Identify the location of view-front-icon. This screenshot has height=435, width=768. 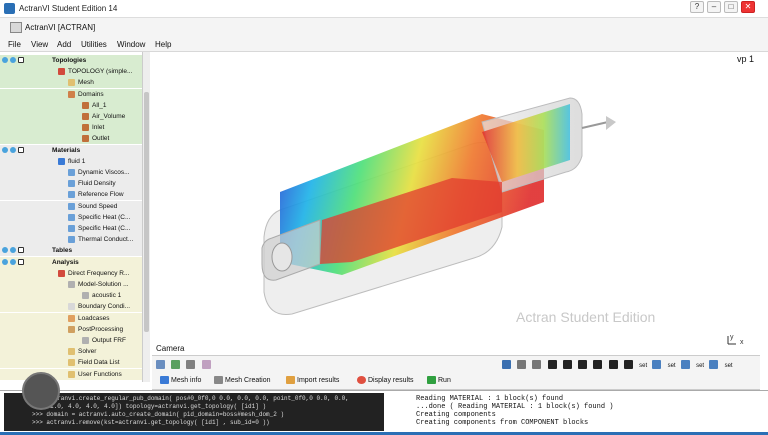
(552, 365).